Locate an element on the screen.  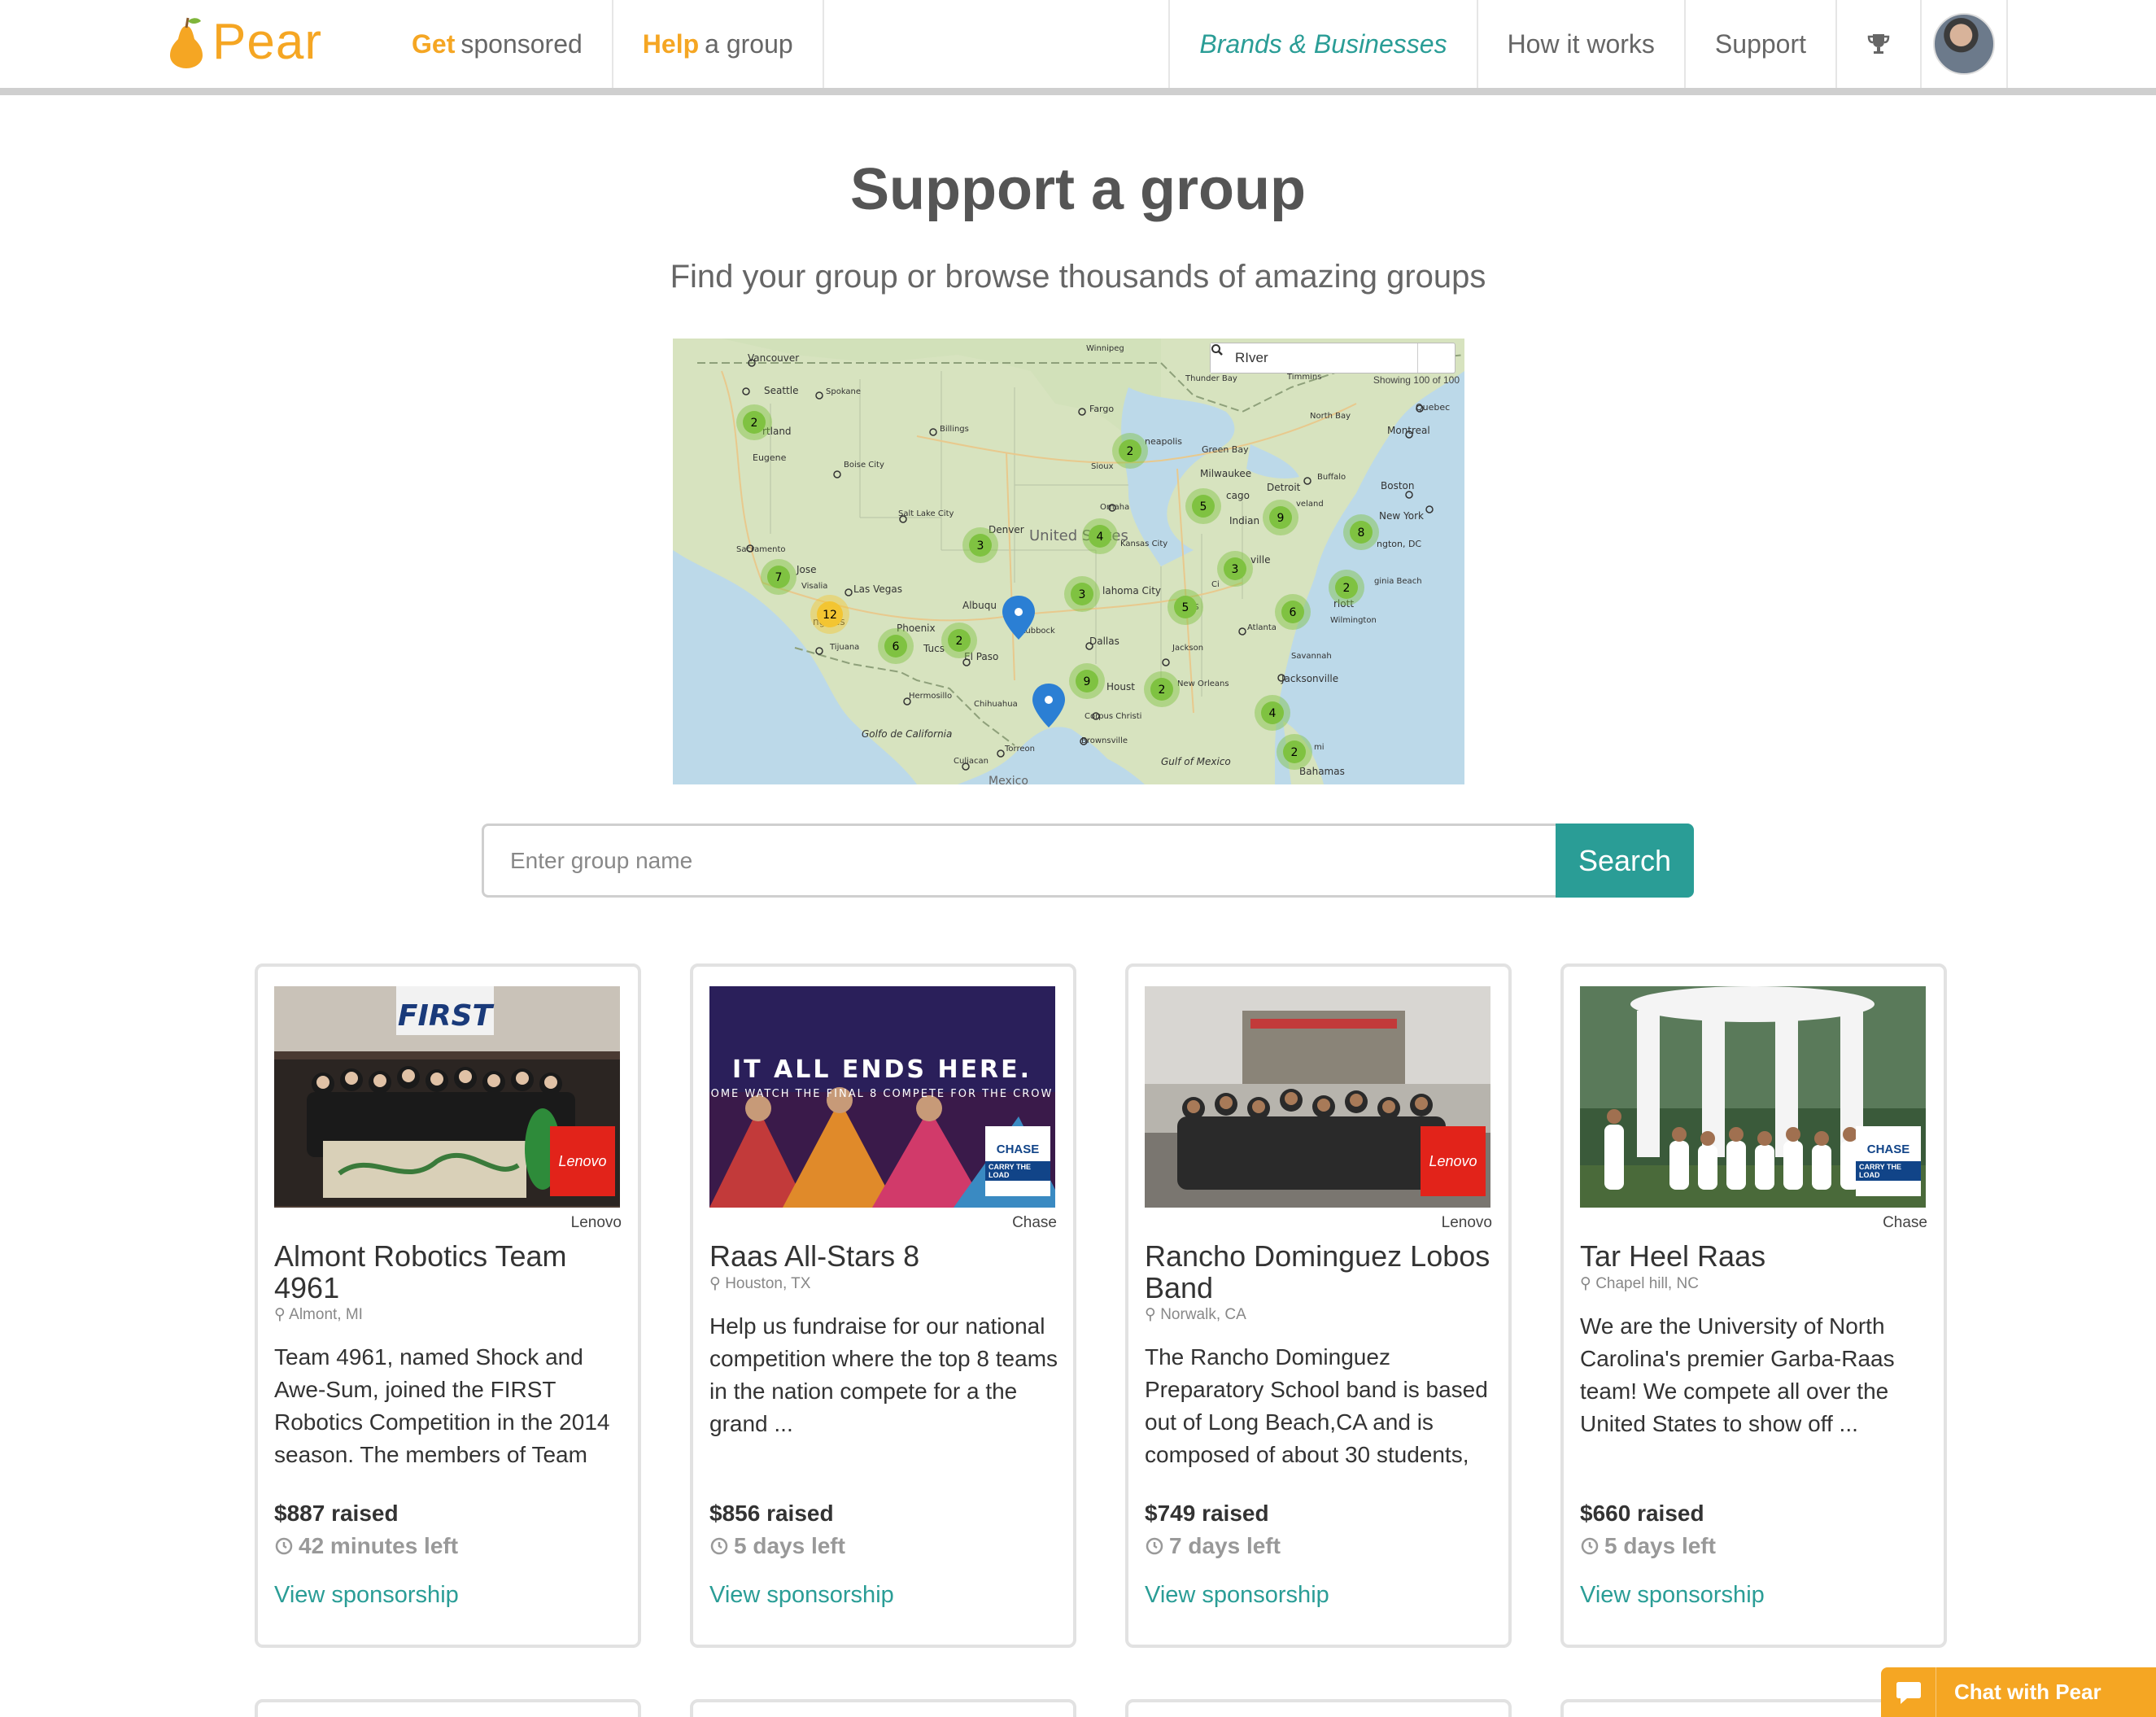
image-text: IT ALL ENDS HERE. is located at coordinates (882, 1069).